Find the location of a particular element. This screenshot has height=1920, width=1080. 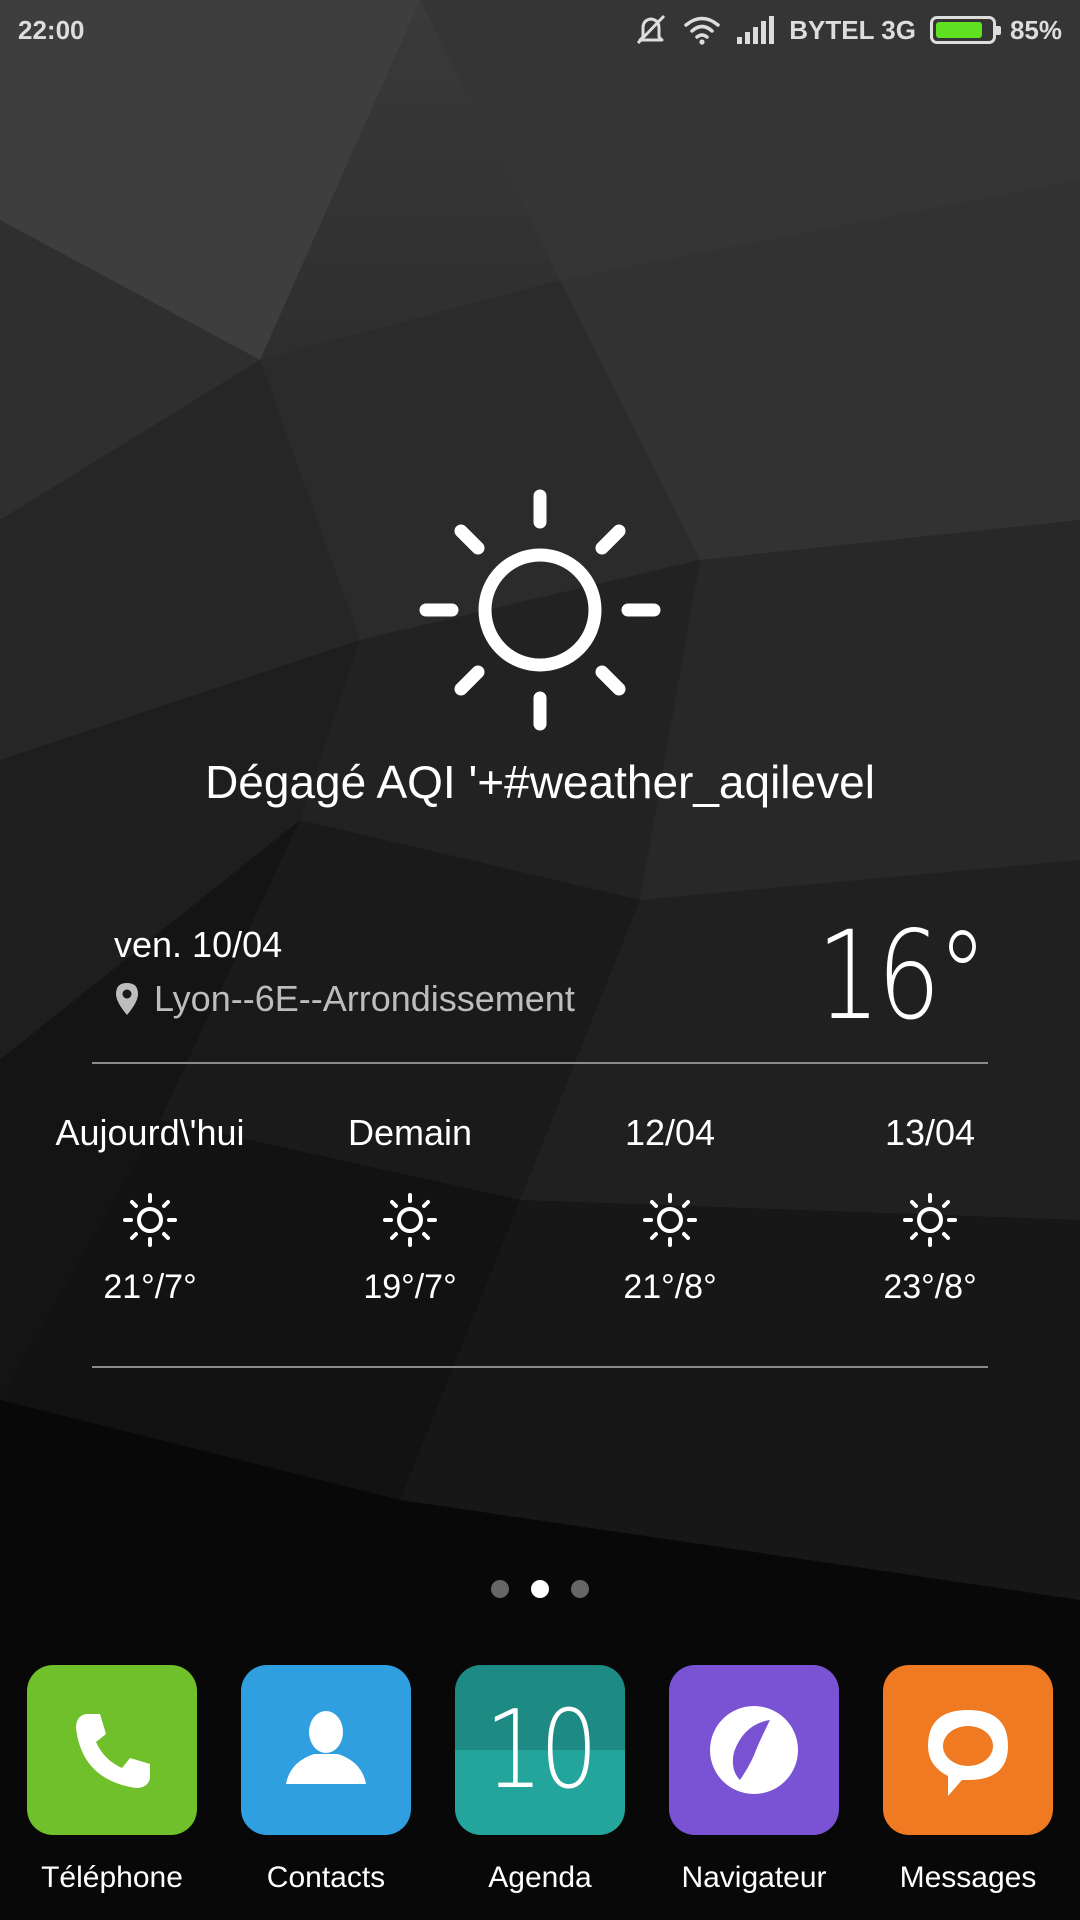

forecast-temperature: 21°/8° is located at coordinates (670, 1287).